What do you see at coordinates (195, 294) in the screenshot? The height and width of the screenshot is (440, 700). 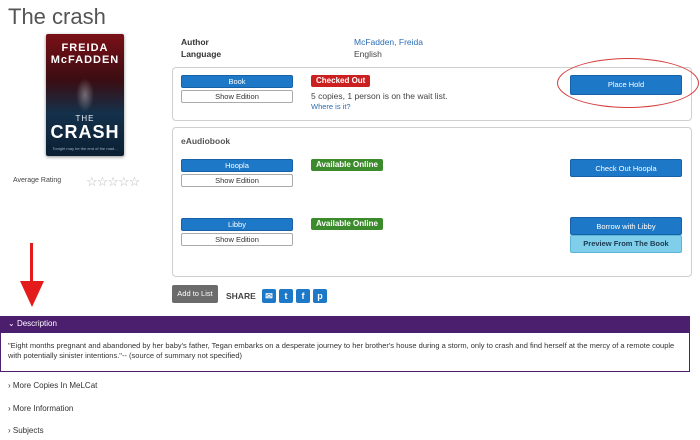 I see `add-to-list-button: Add to List` at bounding box center [195, 294].